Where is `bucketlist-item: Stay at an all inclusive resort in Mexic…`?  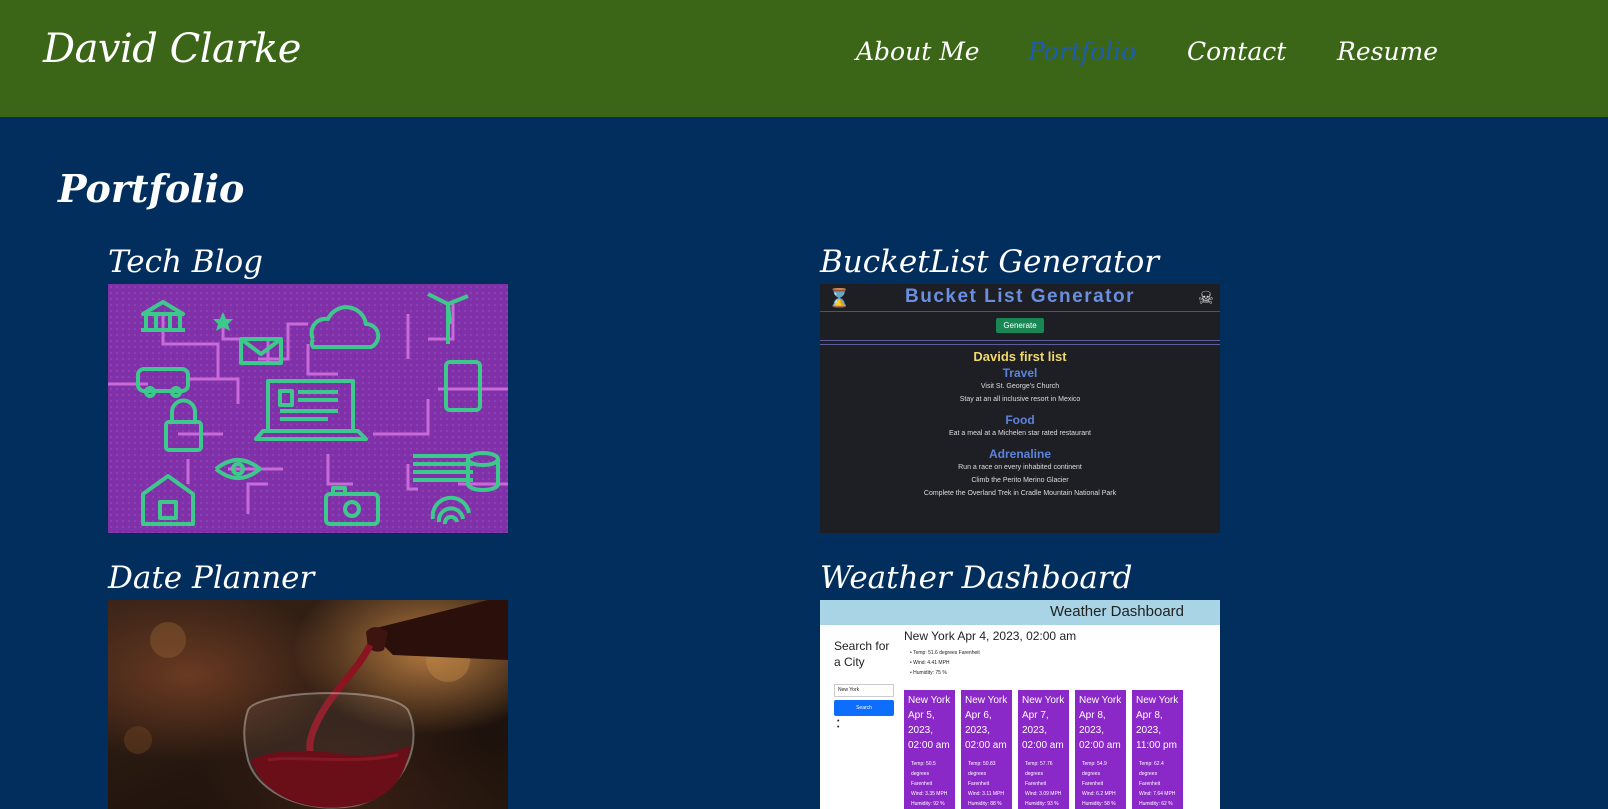 bucketlist-item: Stay at an all inclusive resort in Mexic… is located at coordinates (1020, 399).